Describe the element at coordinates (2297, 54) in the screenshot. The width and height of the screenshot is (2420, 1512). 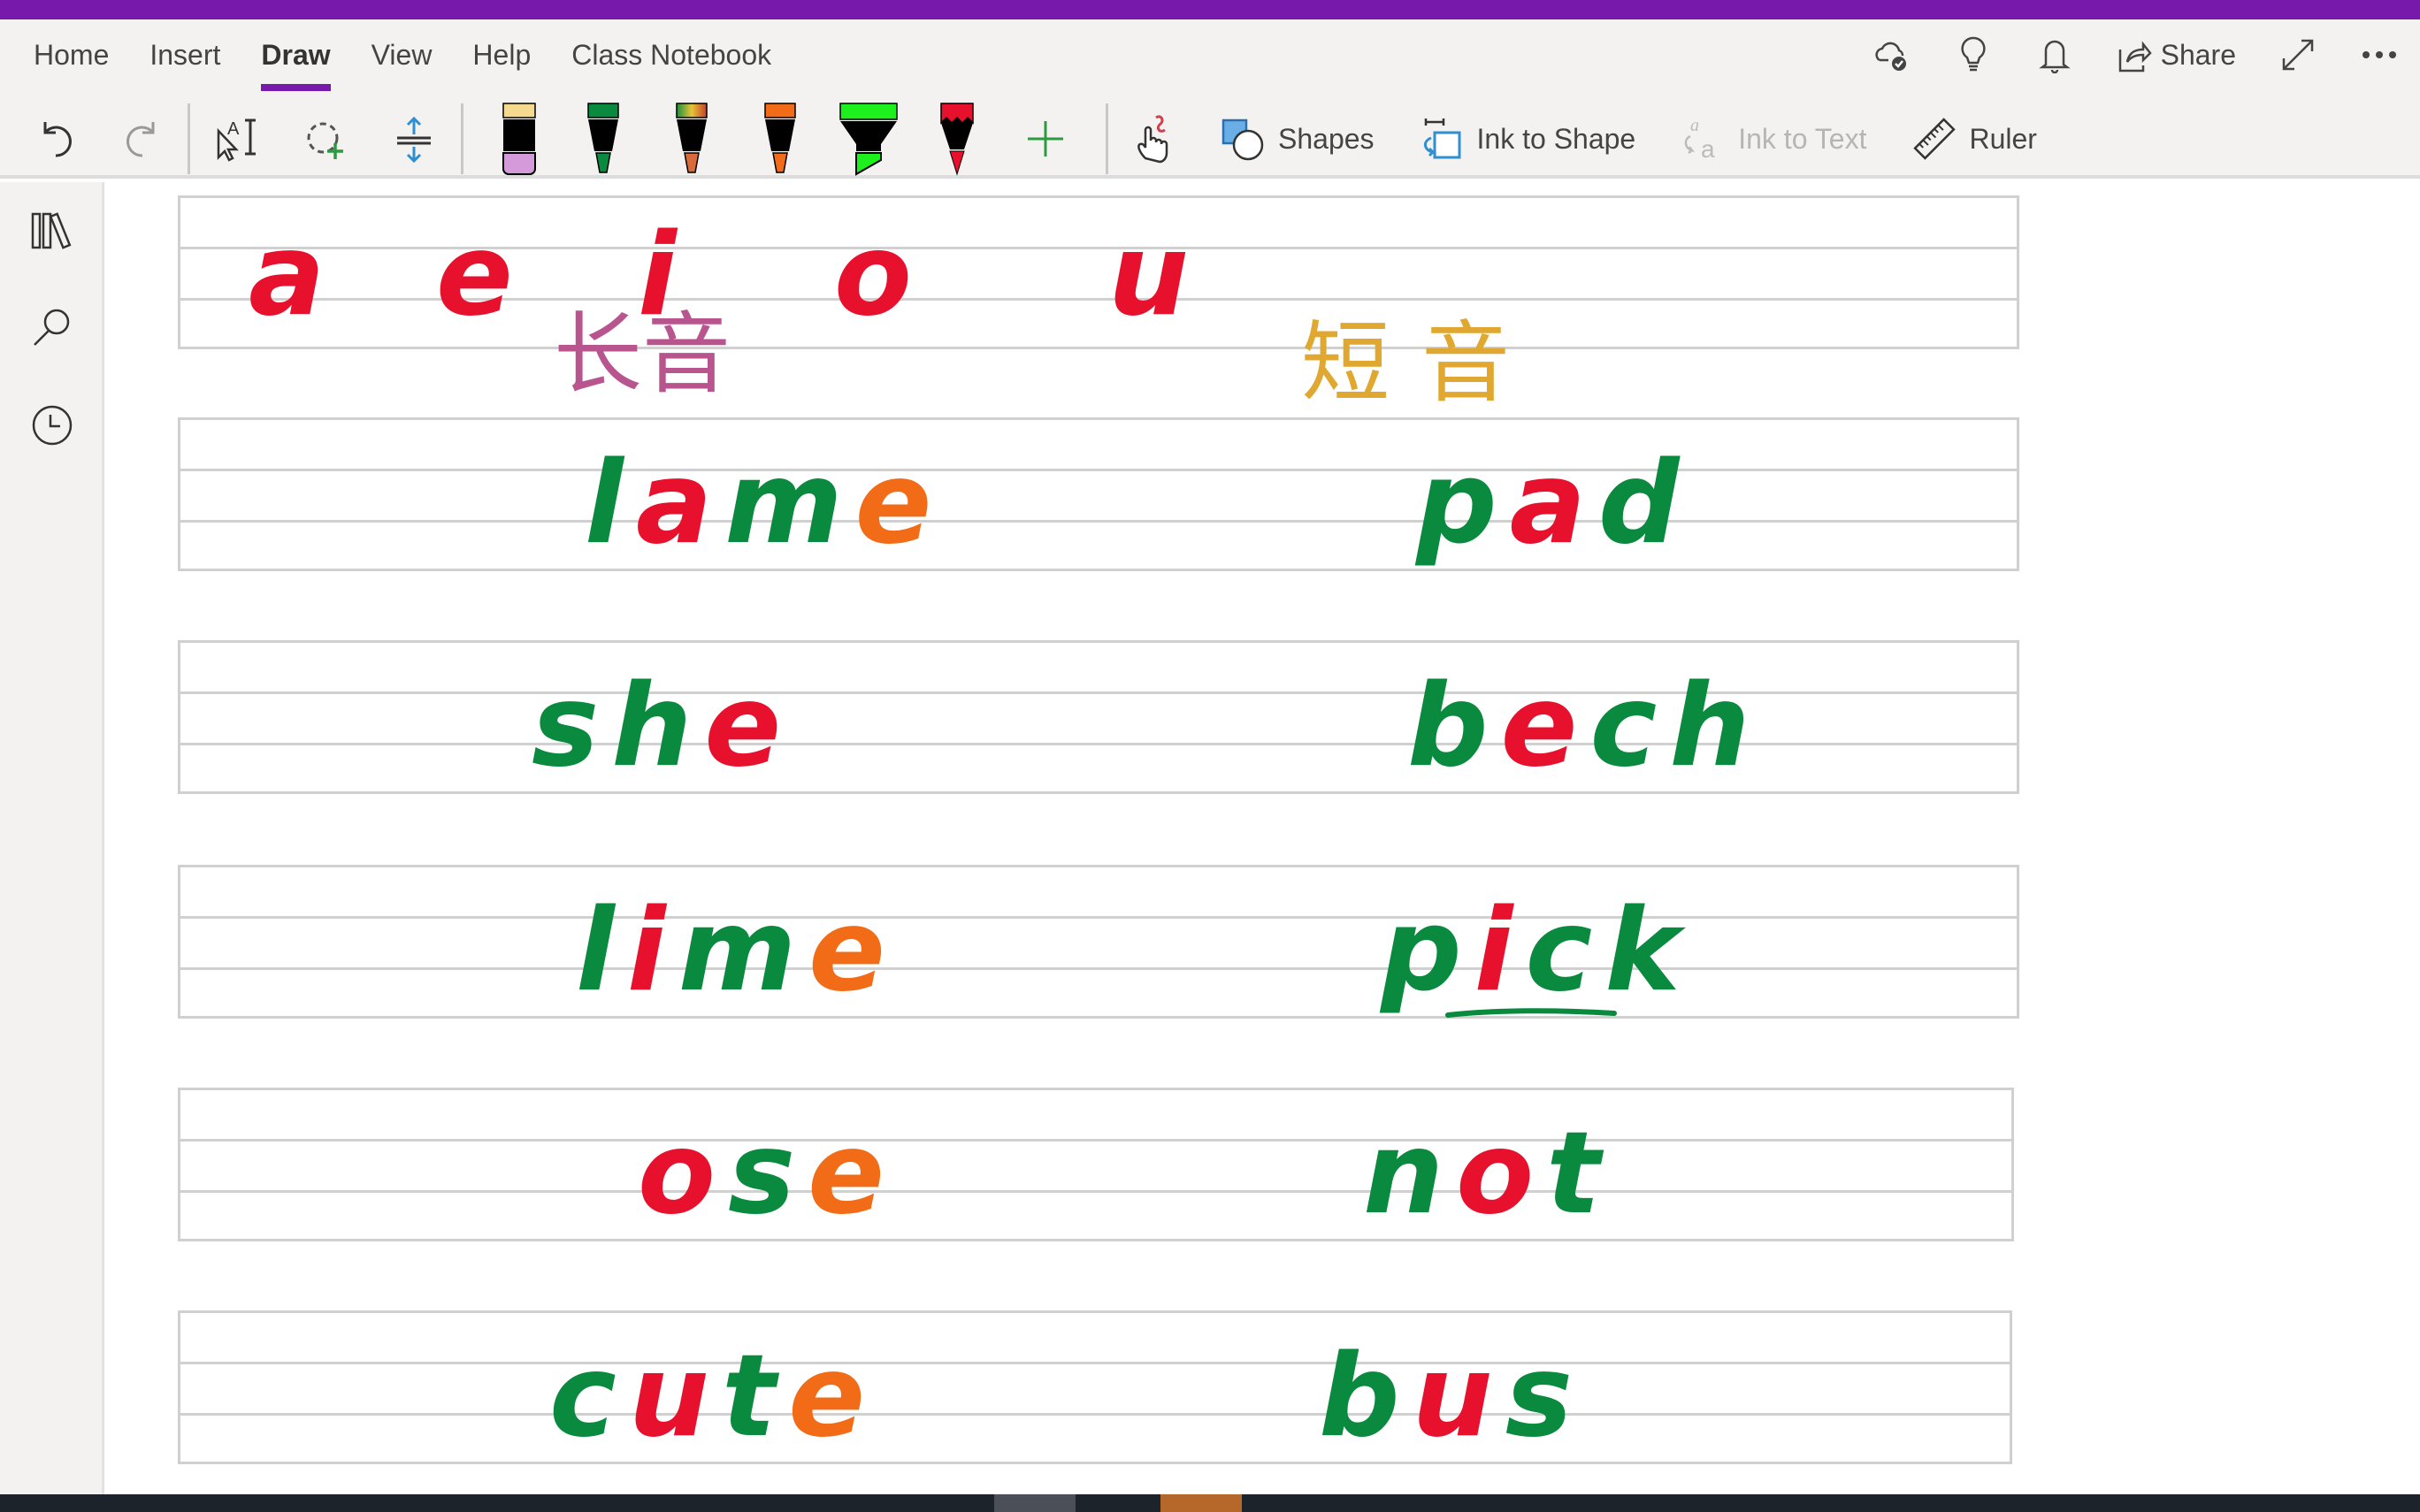
I see `fullscreen-icon` at that location.